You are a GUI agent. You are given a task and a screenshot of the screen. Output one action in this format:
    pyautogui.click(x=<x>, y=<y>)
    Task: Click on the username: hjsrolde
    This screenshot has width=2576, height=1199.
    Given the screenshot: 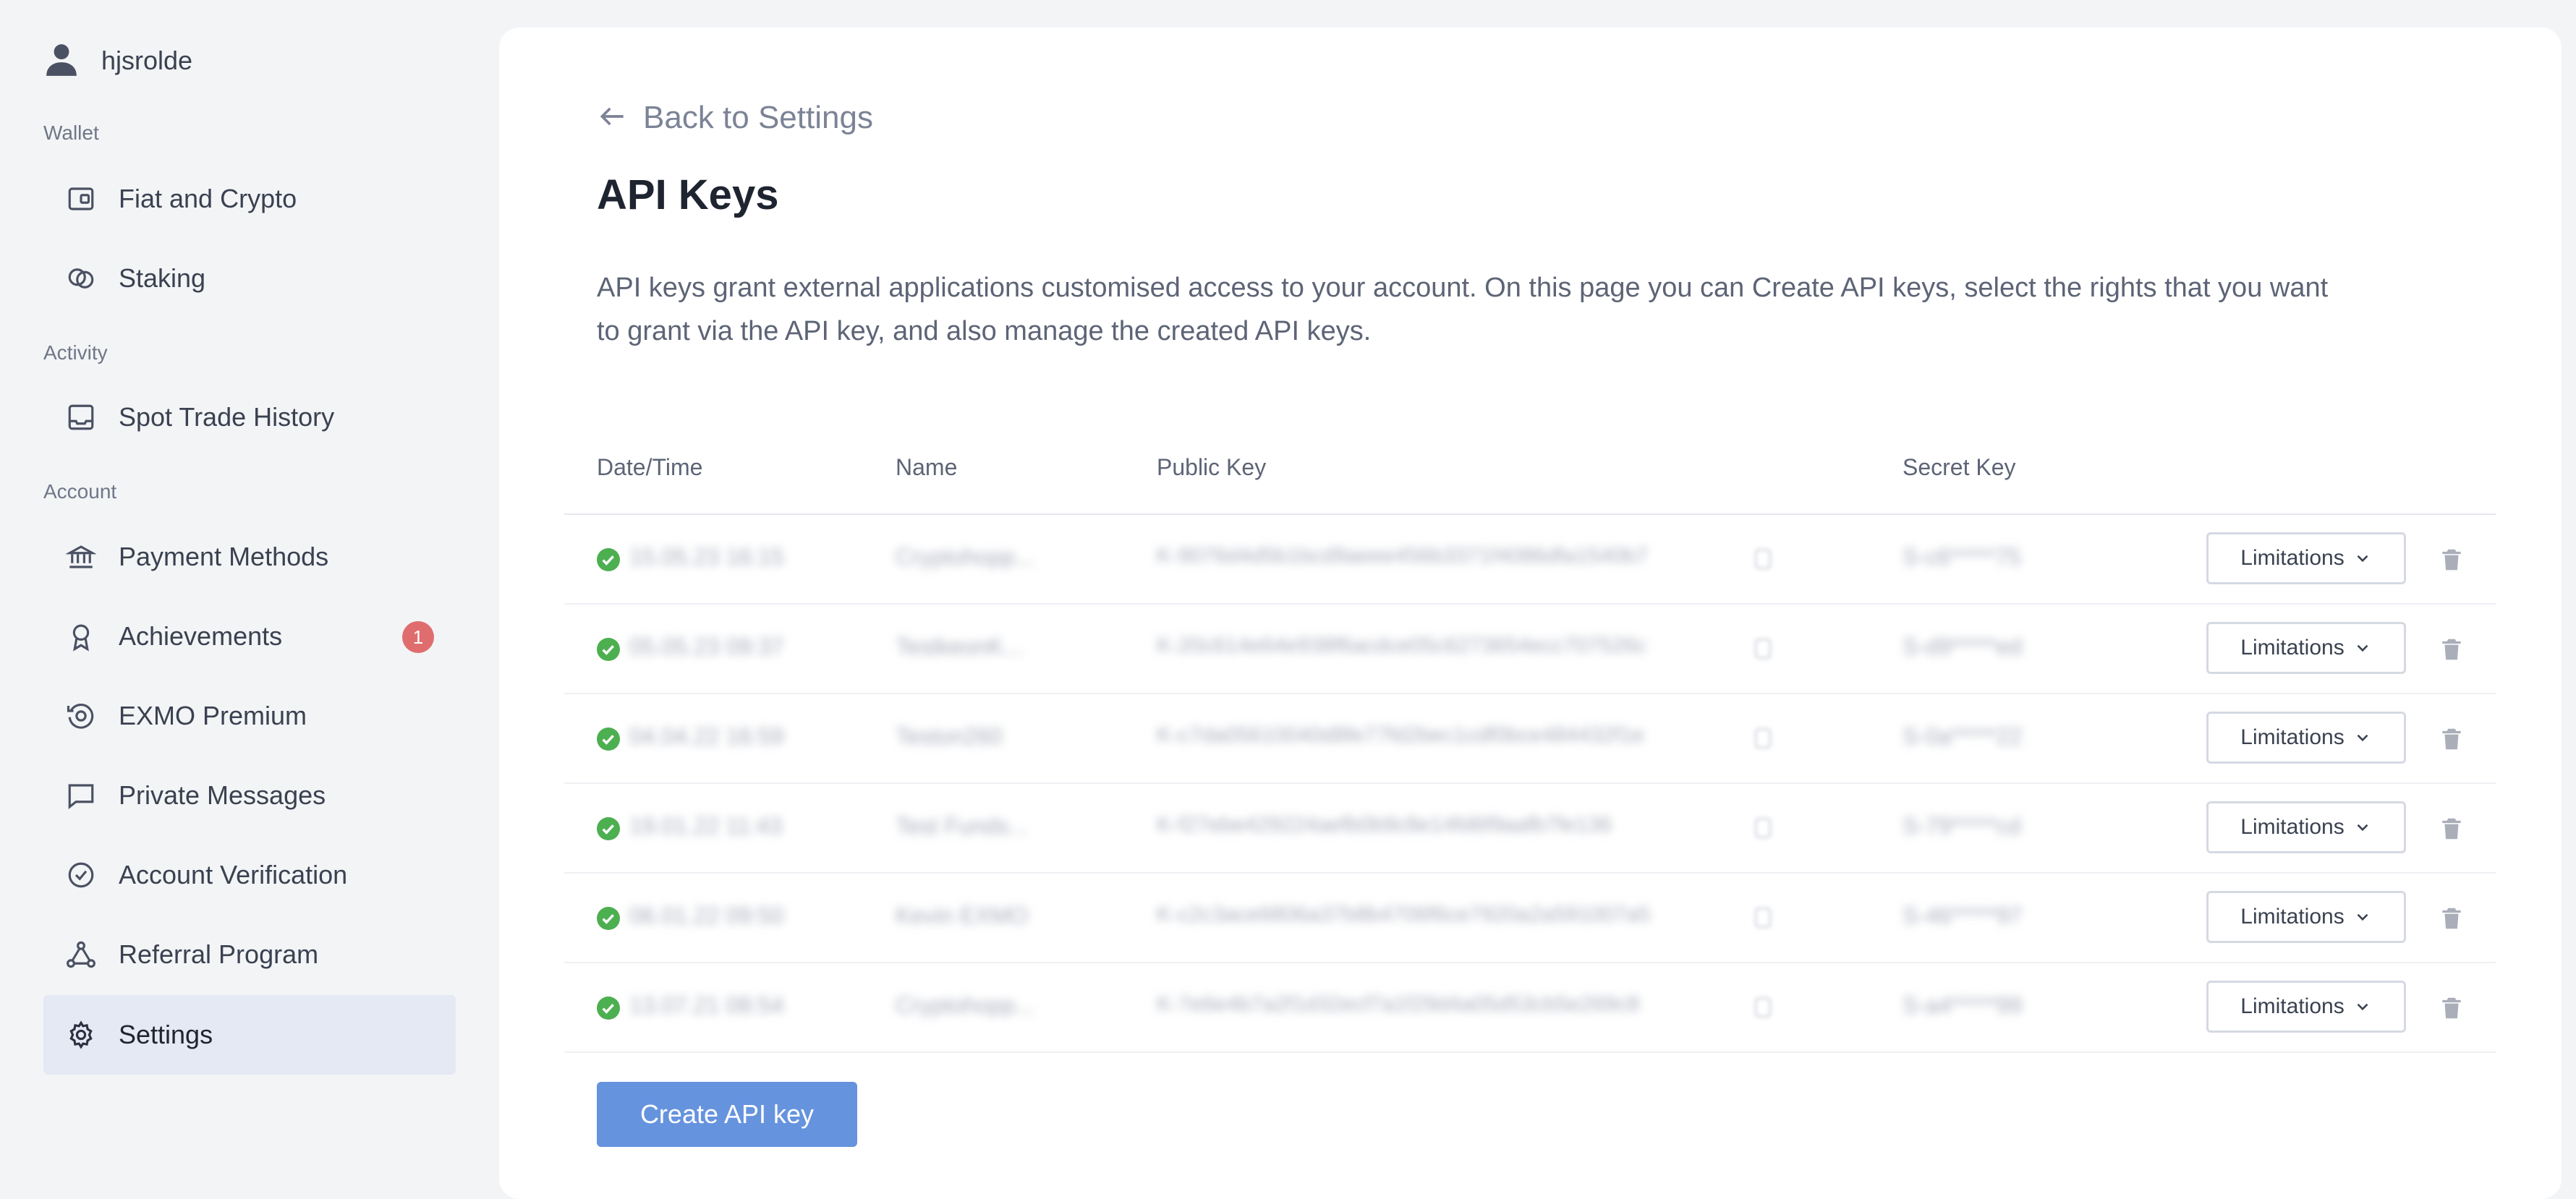 What is the action you would take?
    pyautogui.click(x=147, y=60)
    